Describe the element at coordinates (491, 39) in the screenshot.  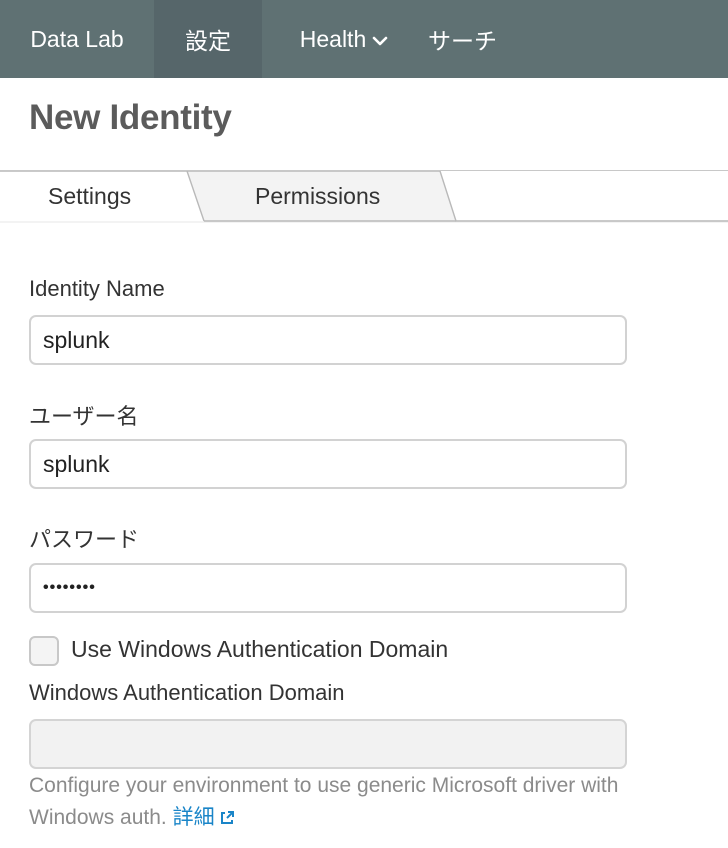
I see `nav-search: サーチ` at that location.